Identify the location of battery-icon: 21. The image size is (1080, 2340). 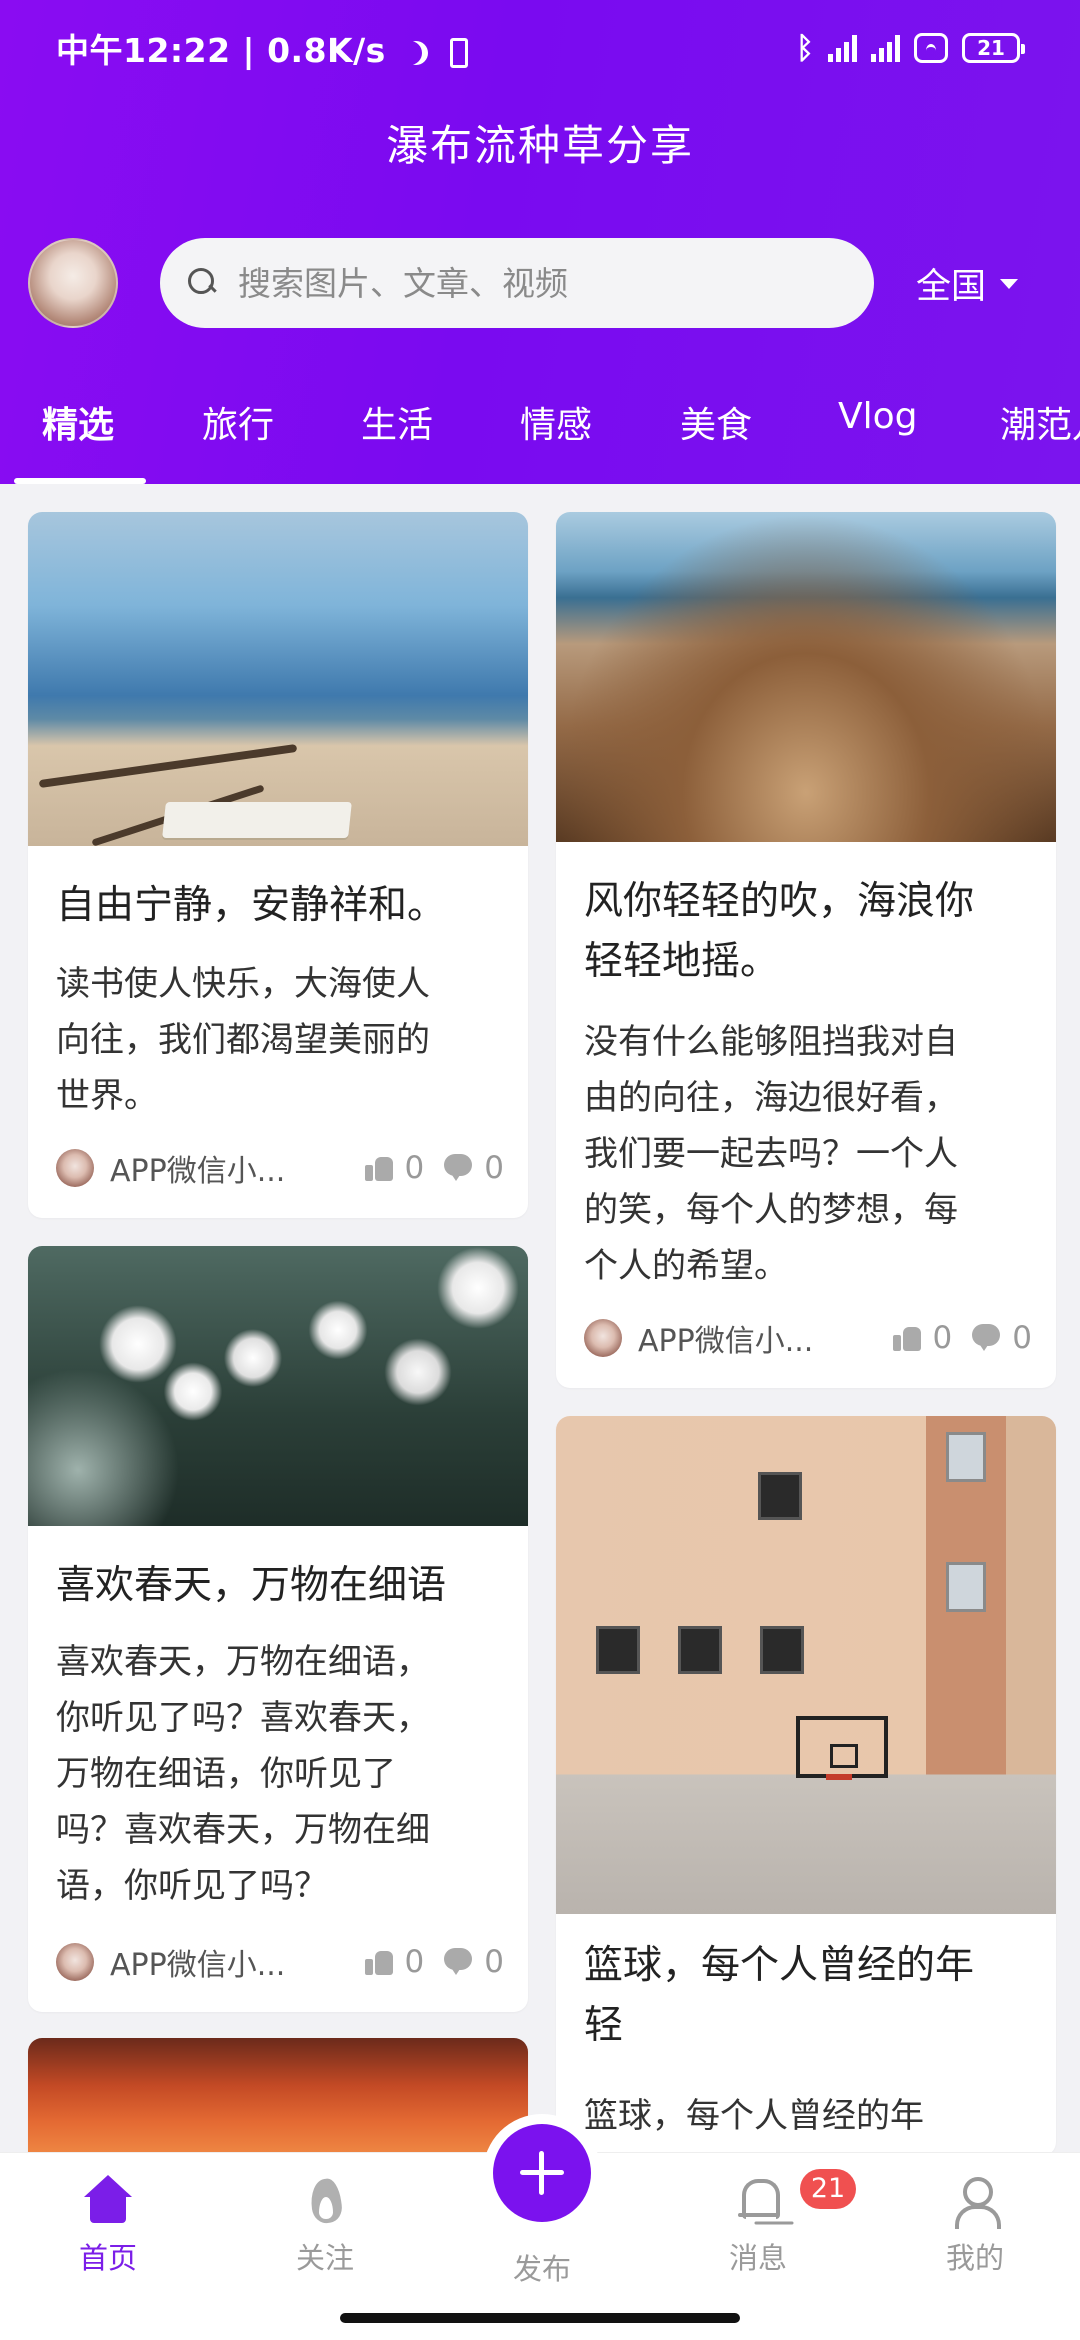
(993, 48).